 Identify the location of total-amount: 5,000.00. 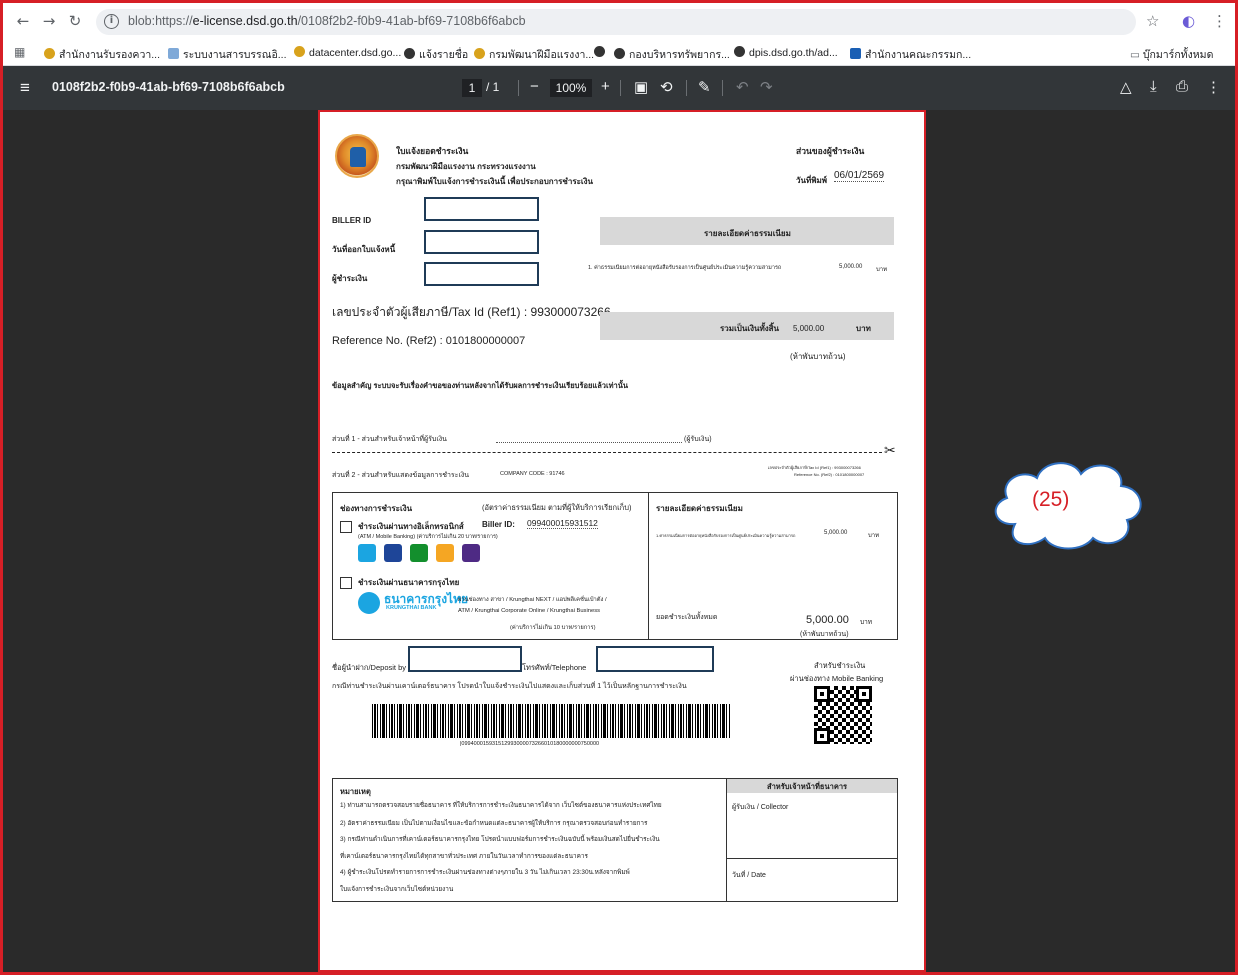
(809, 328).